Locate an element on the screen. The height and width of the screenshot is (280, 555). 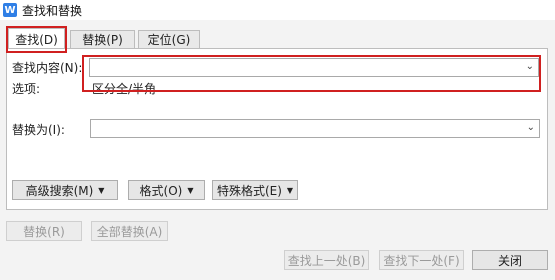
tab-find-label: 查找(D) is located at coordinates (36, 39).